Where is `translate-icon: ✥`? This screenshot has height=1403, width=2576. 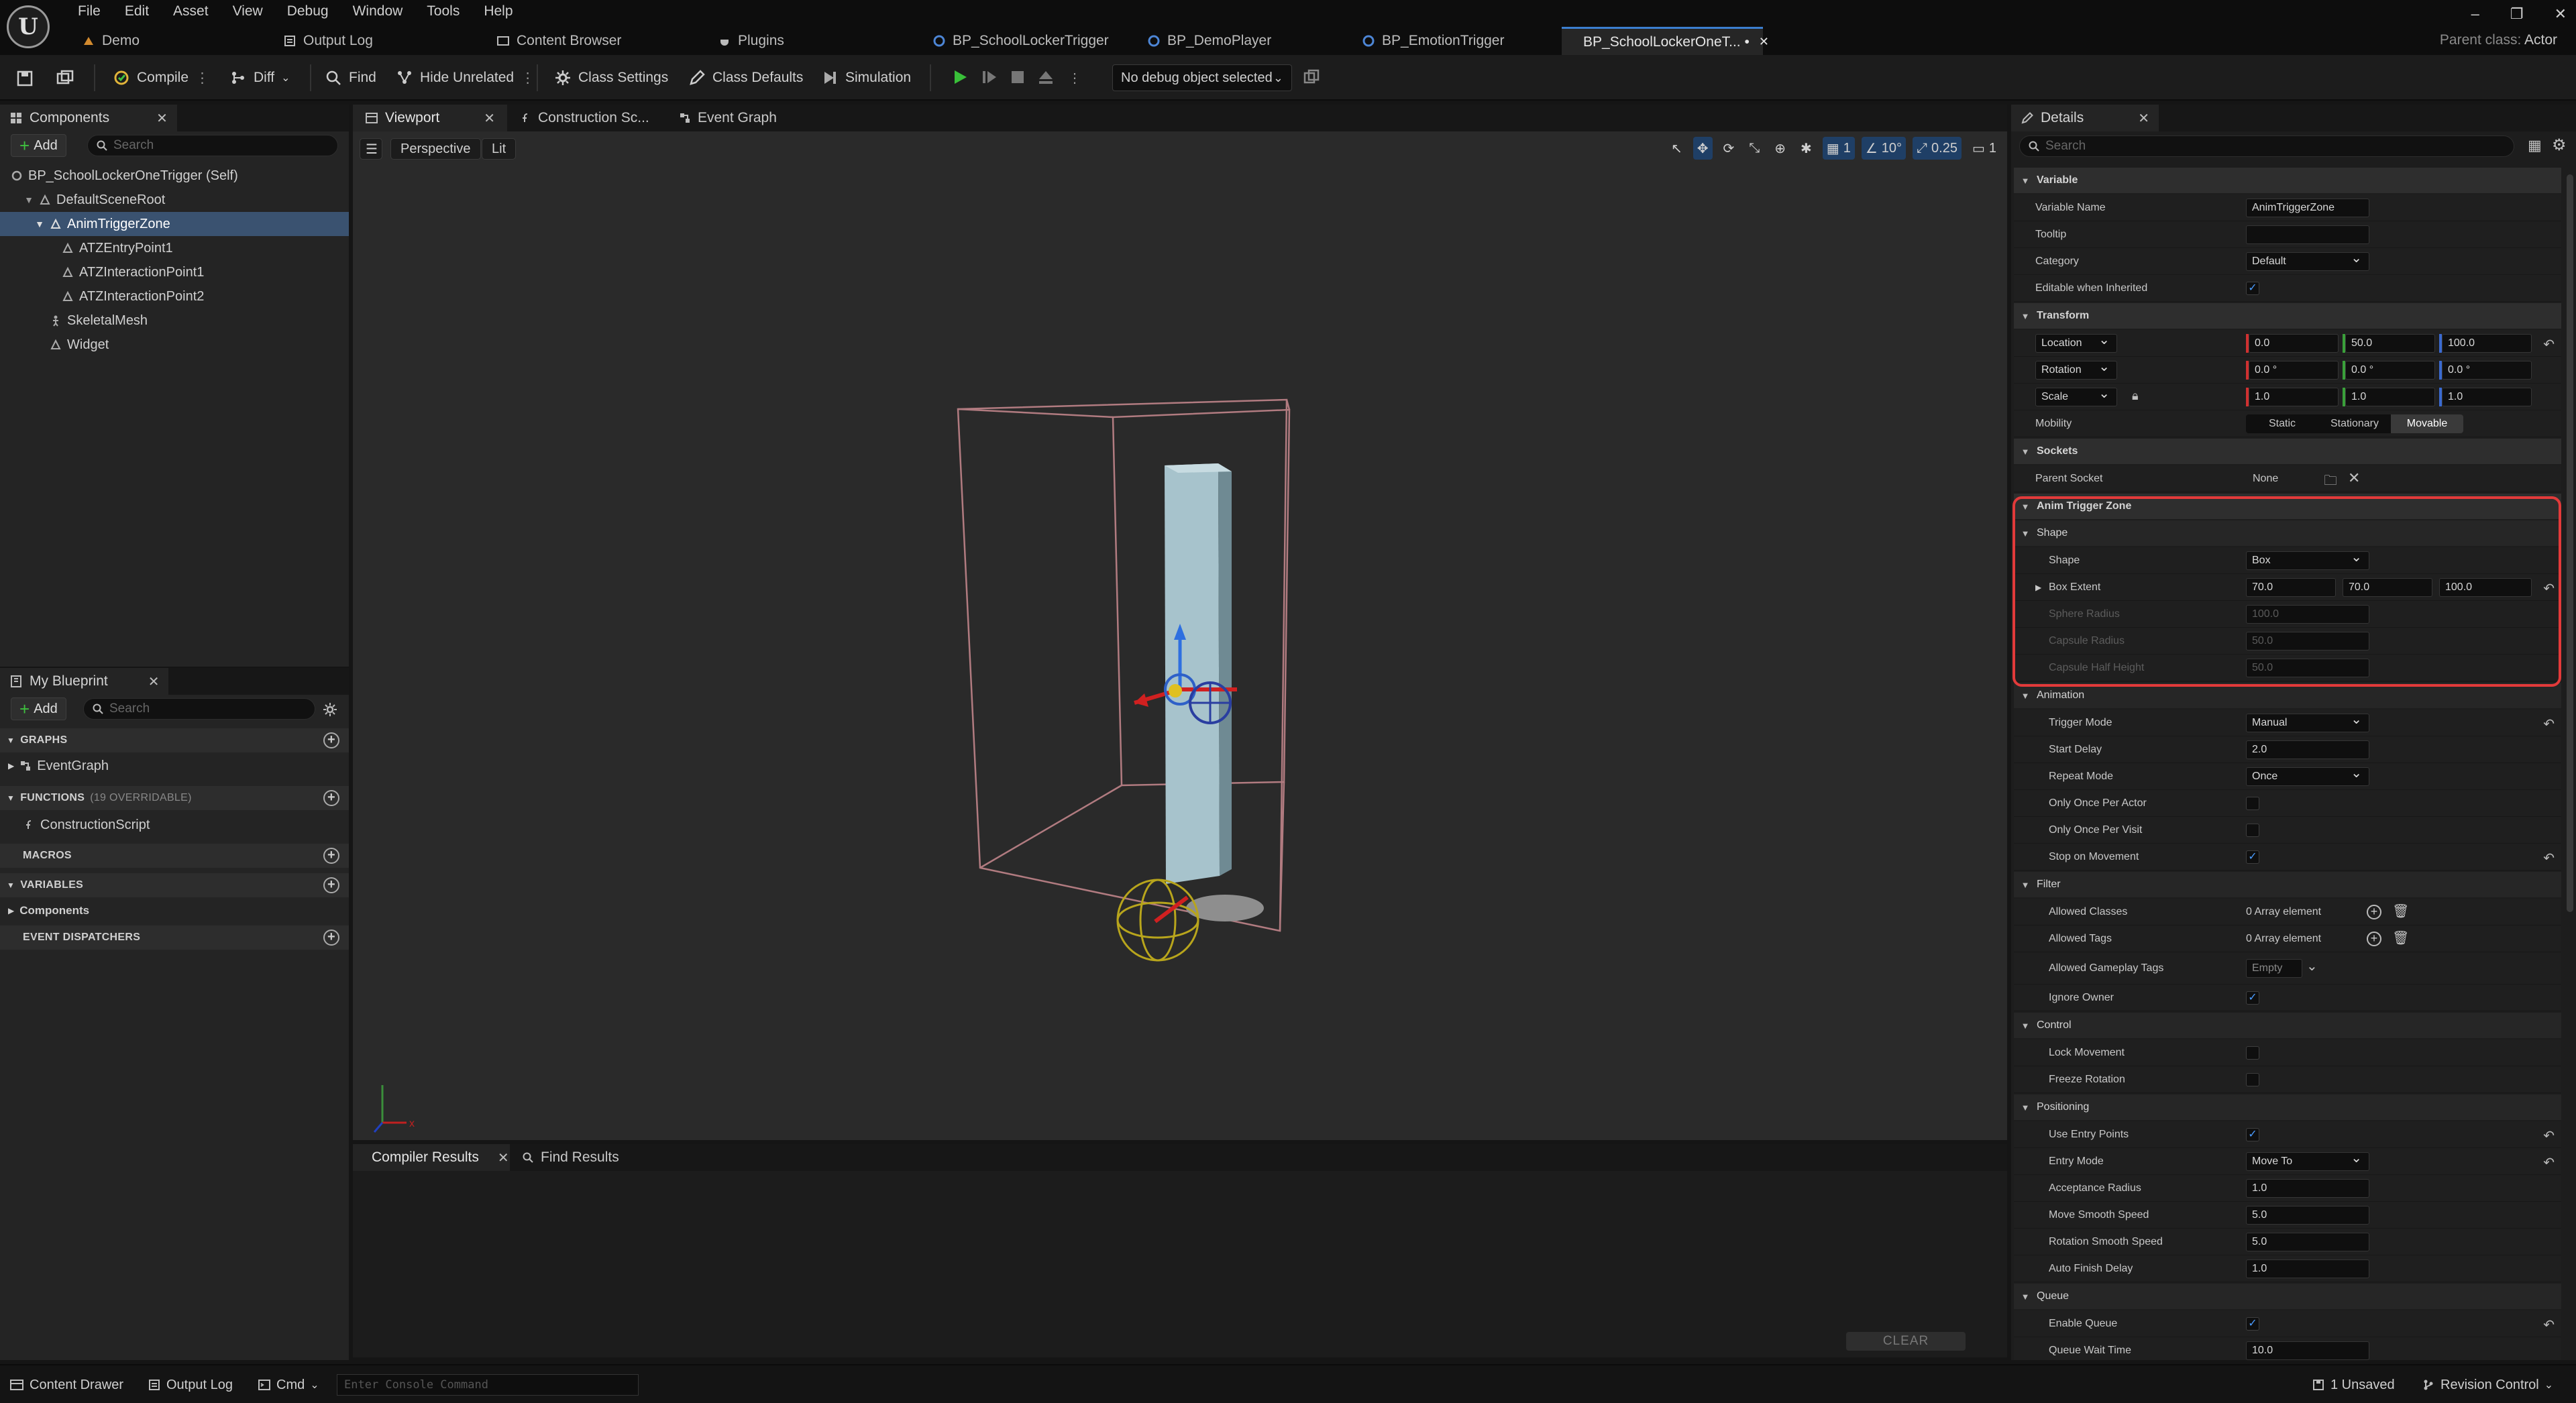 translate-icon: ✥ is located at coordinates (1703, 149).